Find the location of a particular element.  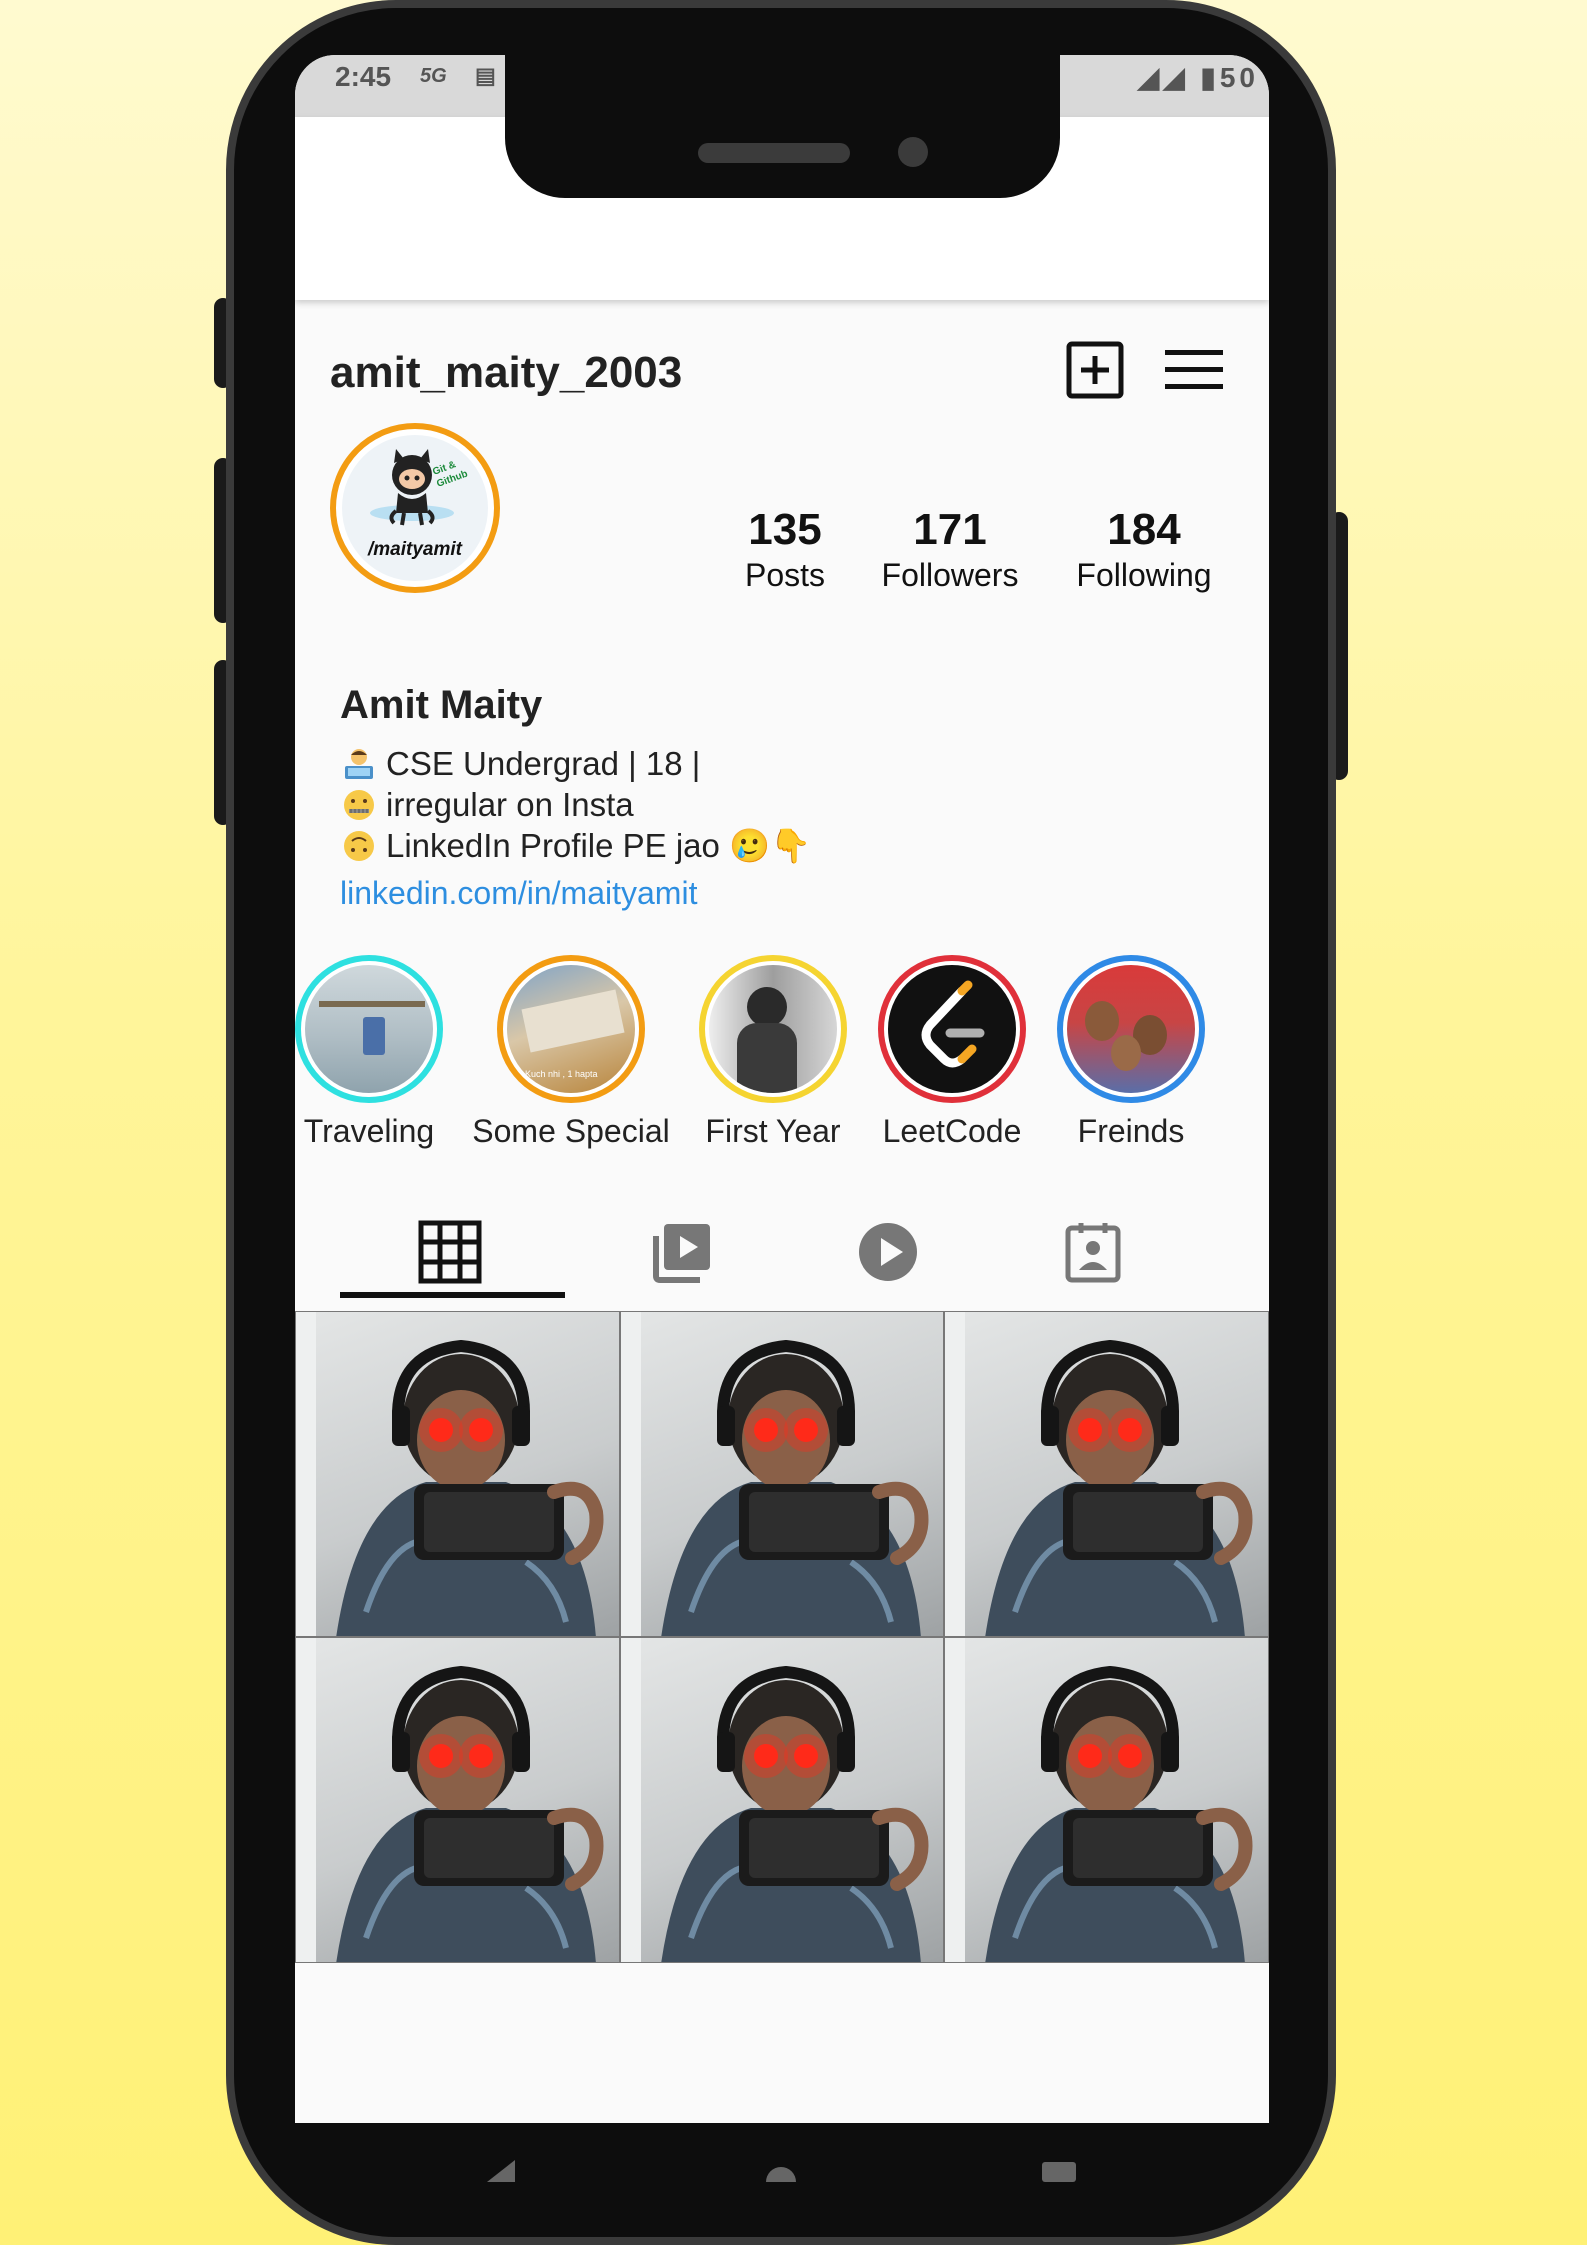

suitcase-image is located at coordinates (374, 1036).